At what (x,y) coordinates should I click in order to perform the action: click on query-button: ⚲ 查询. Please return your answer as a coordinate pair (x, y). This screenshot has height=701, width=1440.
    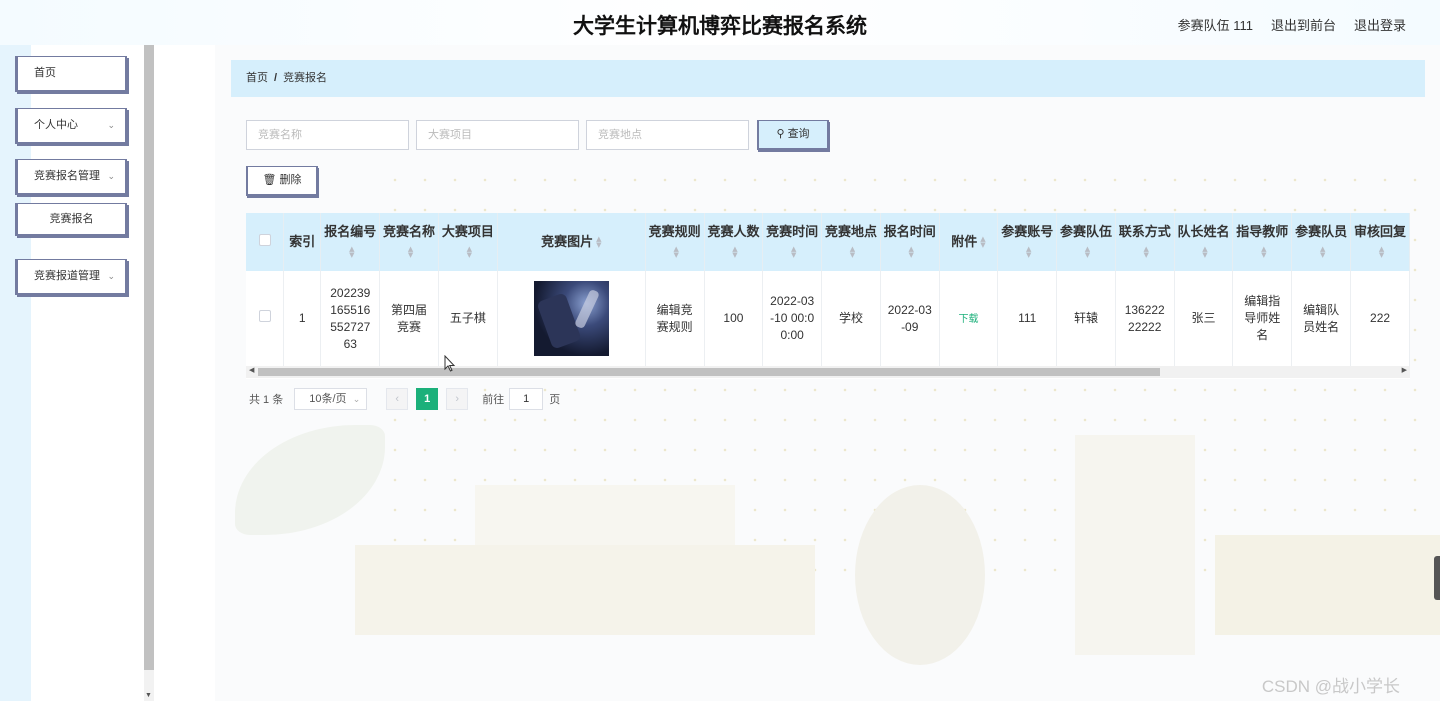
    Looking at the image, I should click on (793, 135).